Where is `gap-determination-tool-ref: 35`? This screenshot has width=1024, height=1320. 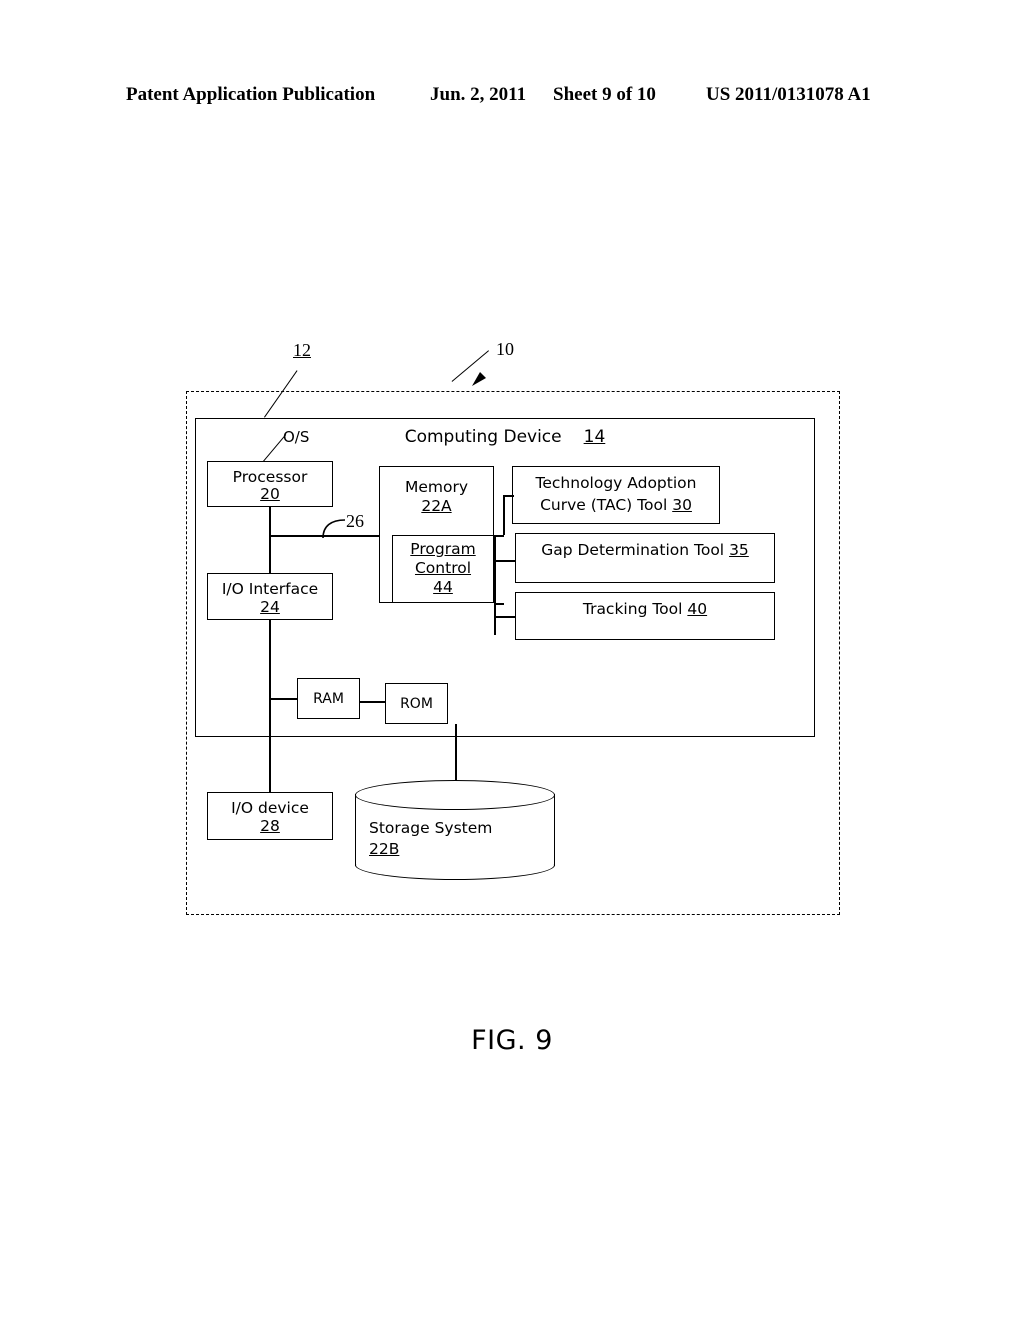
gap-determination-tool-ref: 35 is located at coordinates (739, 550).